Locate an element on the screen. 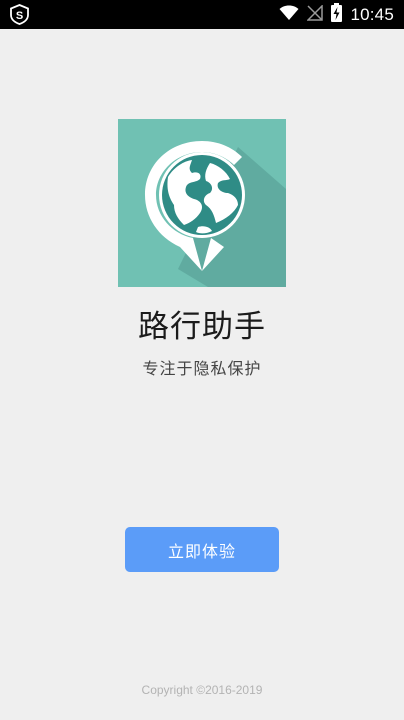 The height and width of the screenshot is (720, 404). shield-s-icon: S is located at coordinates (19, 14).